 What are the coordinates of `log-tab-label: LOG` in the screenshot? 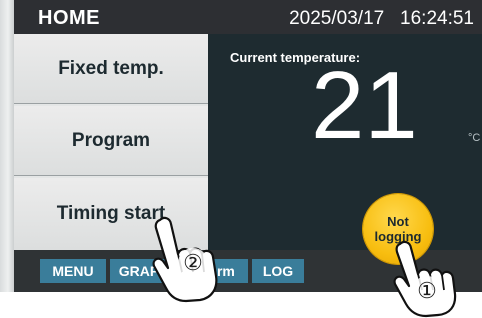 It's located at (278, 271).